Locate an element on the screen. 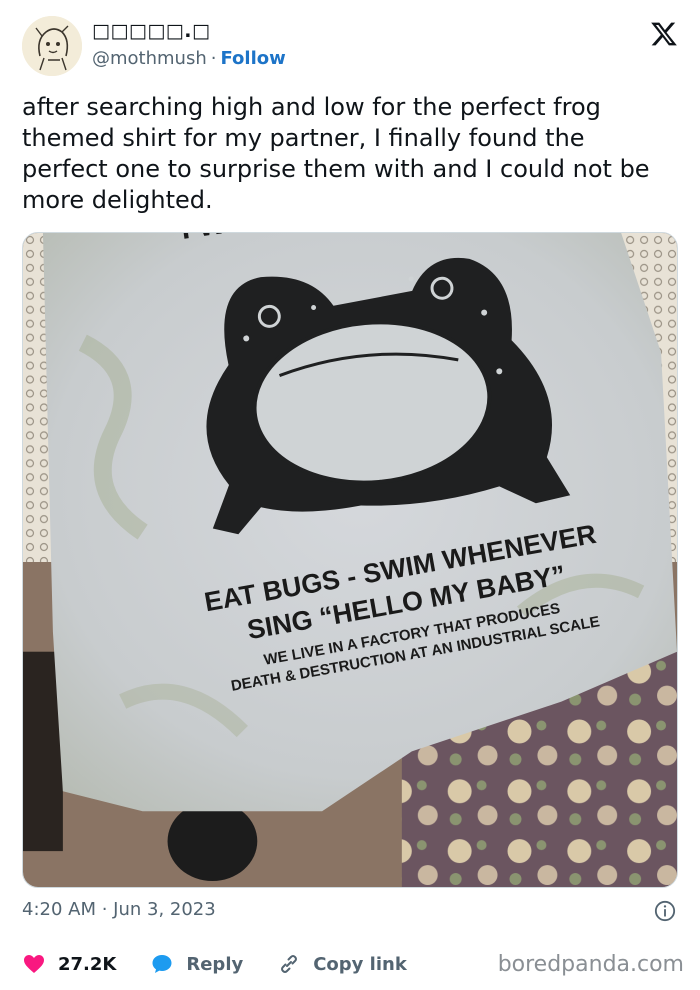 Image resolution: width=700 pixels, height=990 pixels. like-count: 27.2K is located at coordinates (87, 964).